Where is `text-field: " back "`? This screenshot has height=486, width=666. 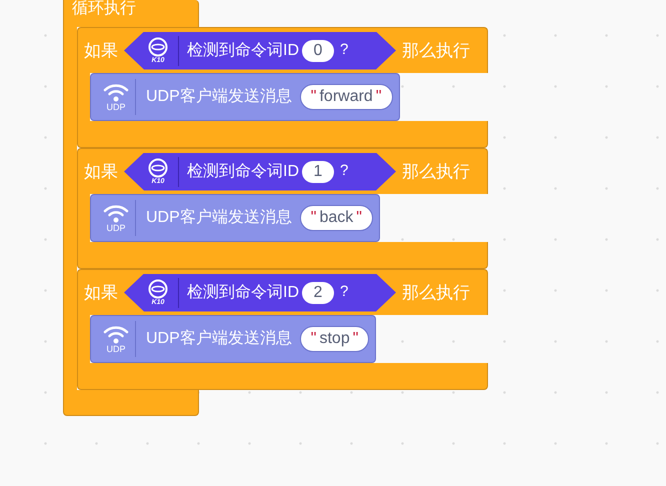 text-field: " back " is located at coordinates (336, 218).